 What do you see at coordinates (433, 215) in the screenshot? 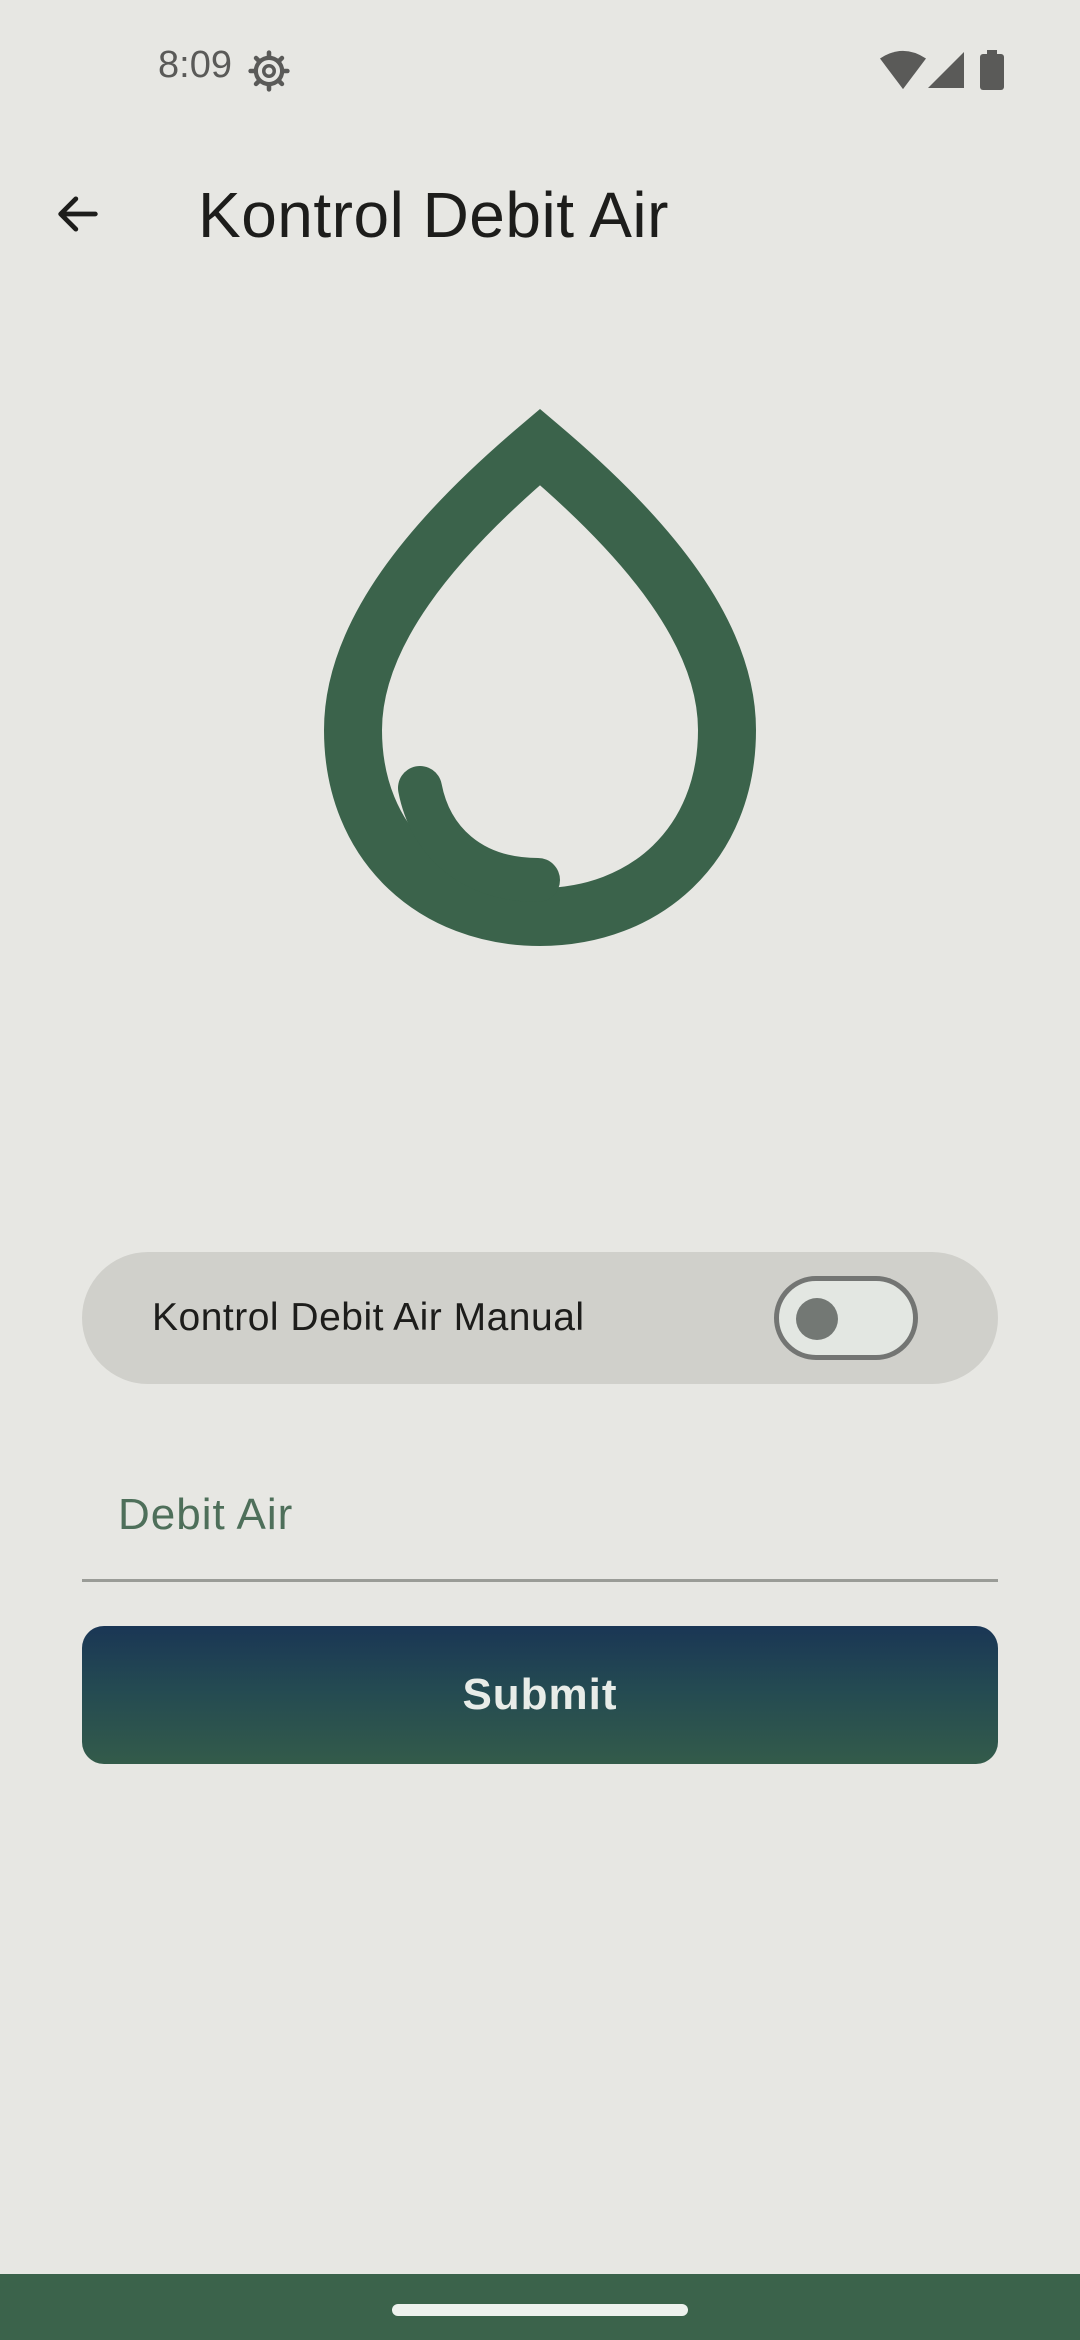
I see `page-title: Kontrol Debit Air` at bounding box center [433, 215].